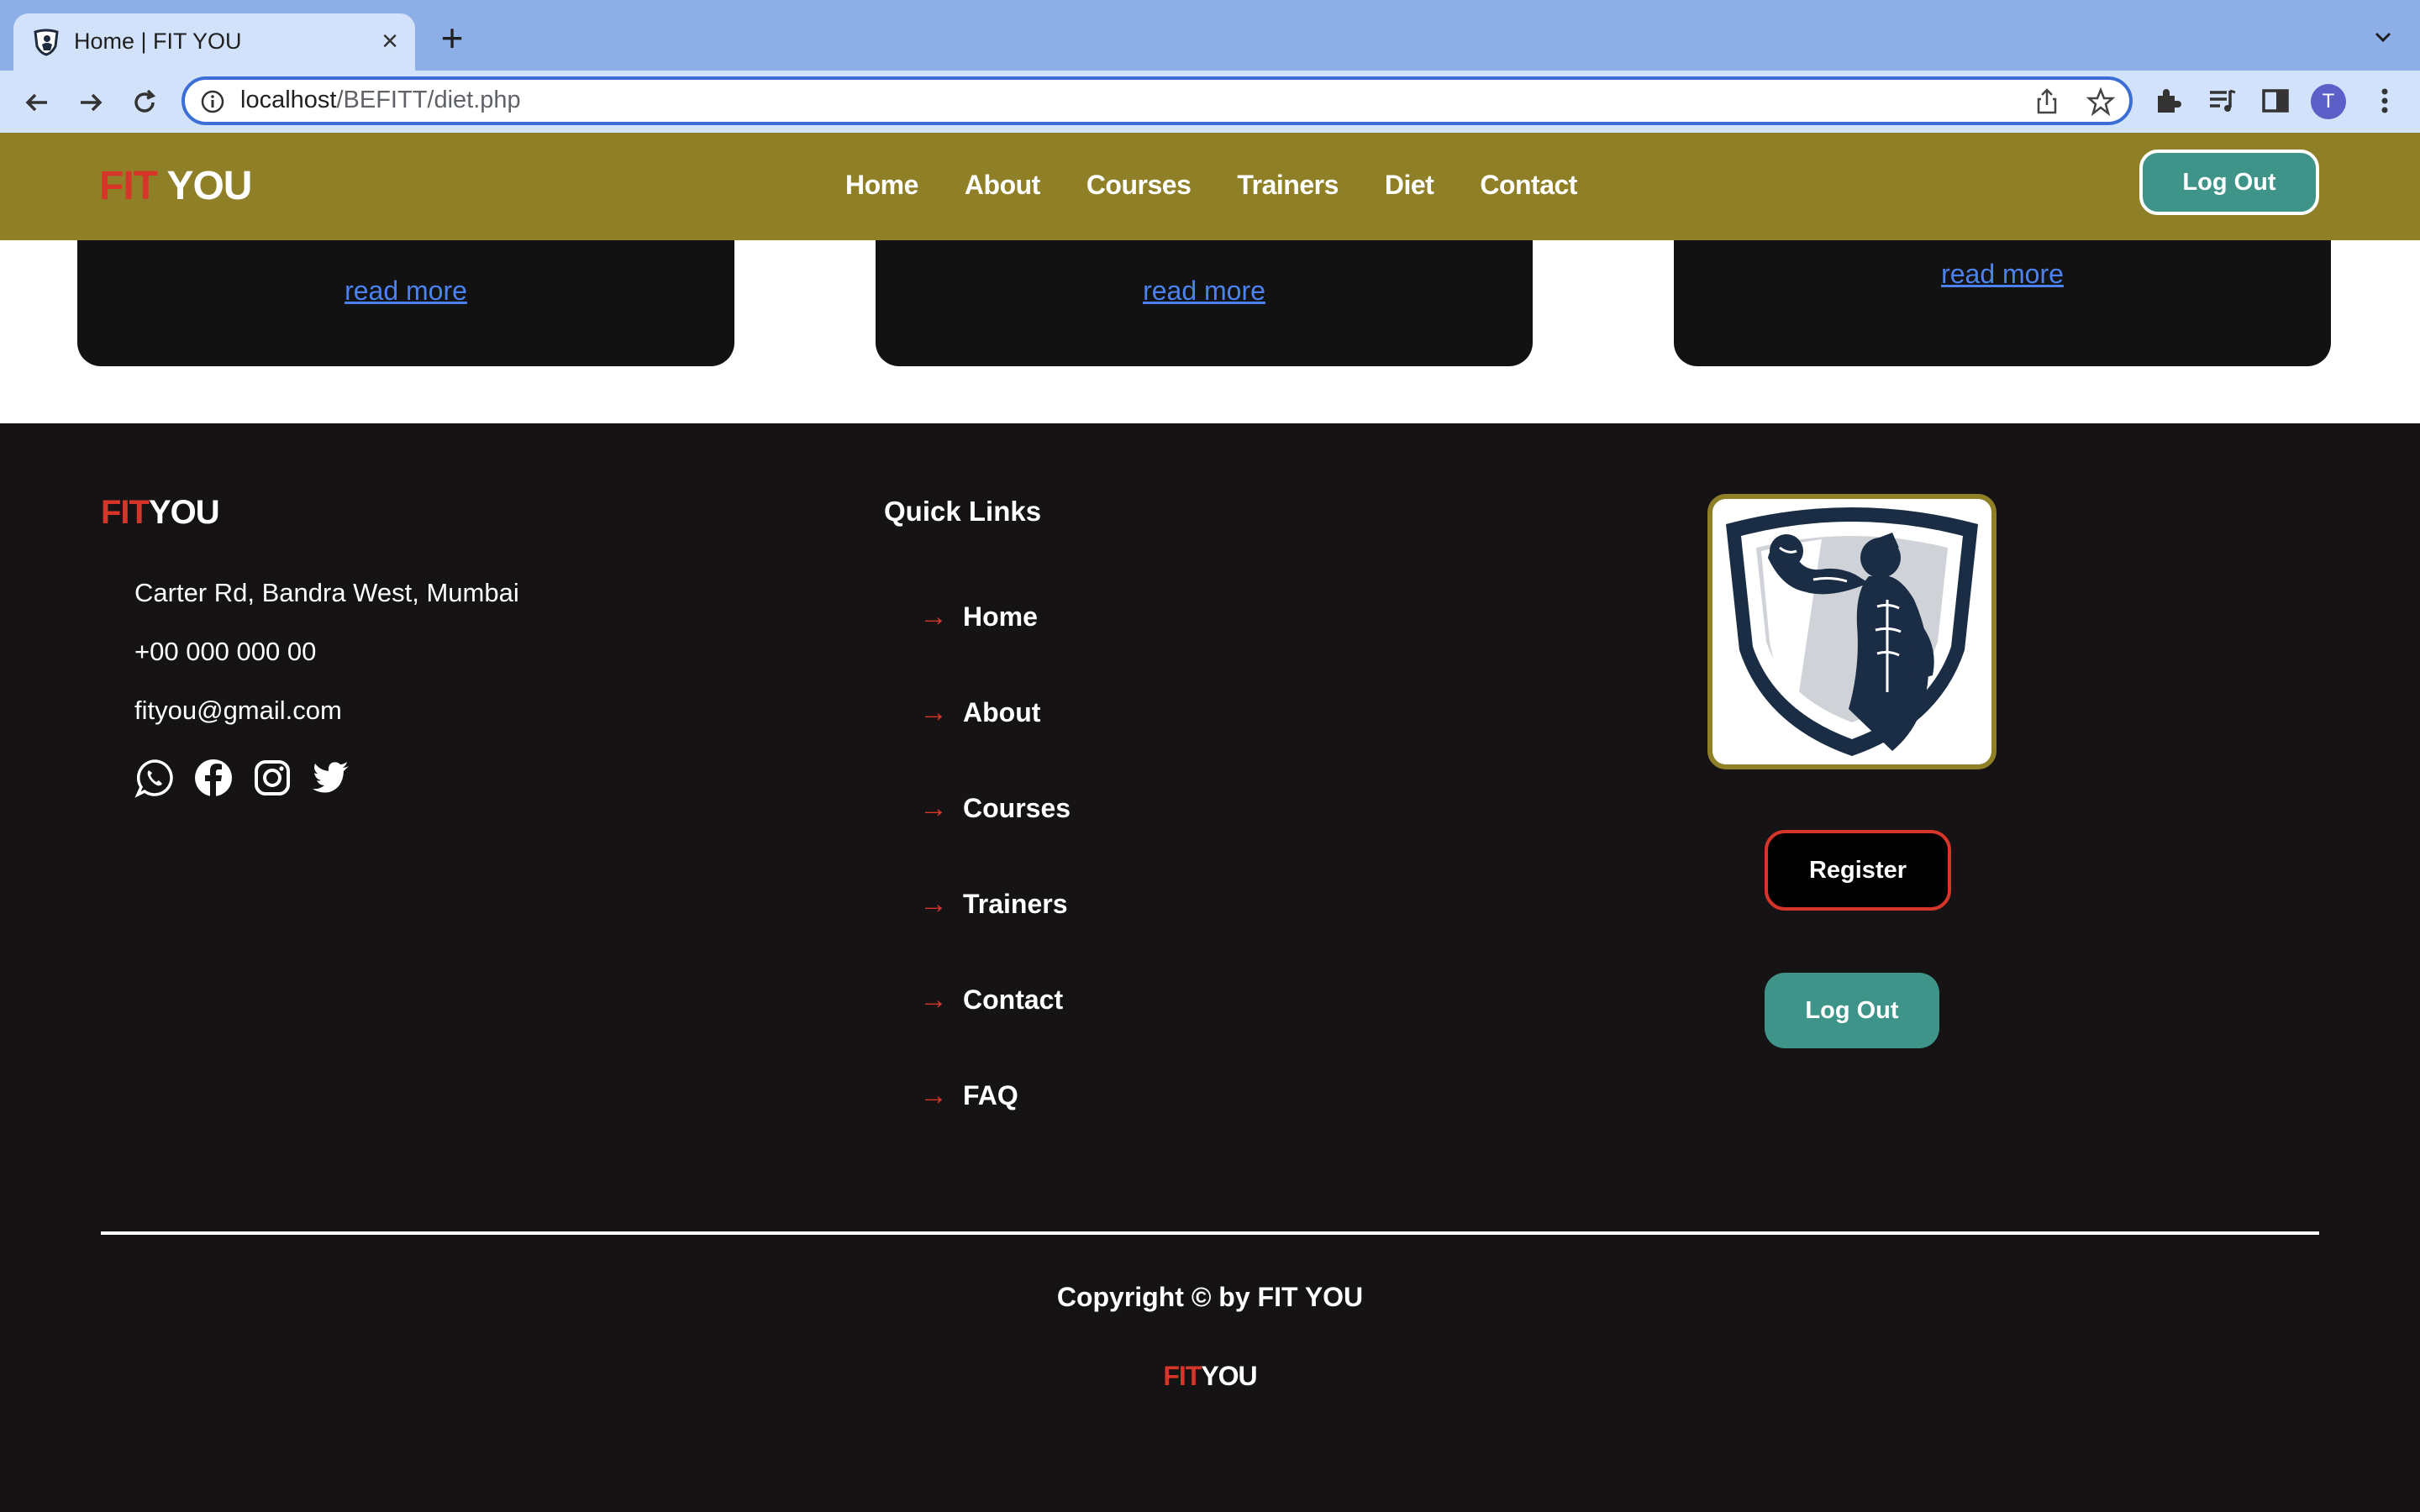  Describe the element at coordinates (1409, 185) in the screenshot. I see `nav-diet: Diet` at that location.